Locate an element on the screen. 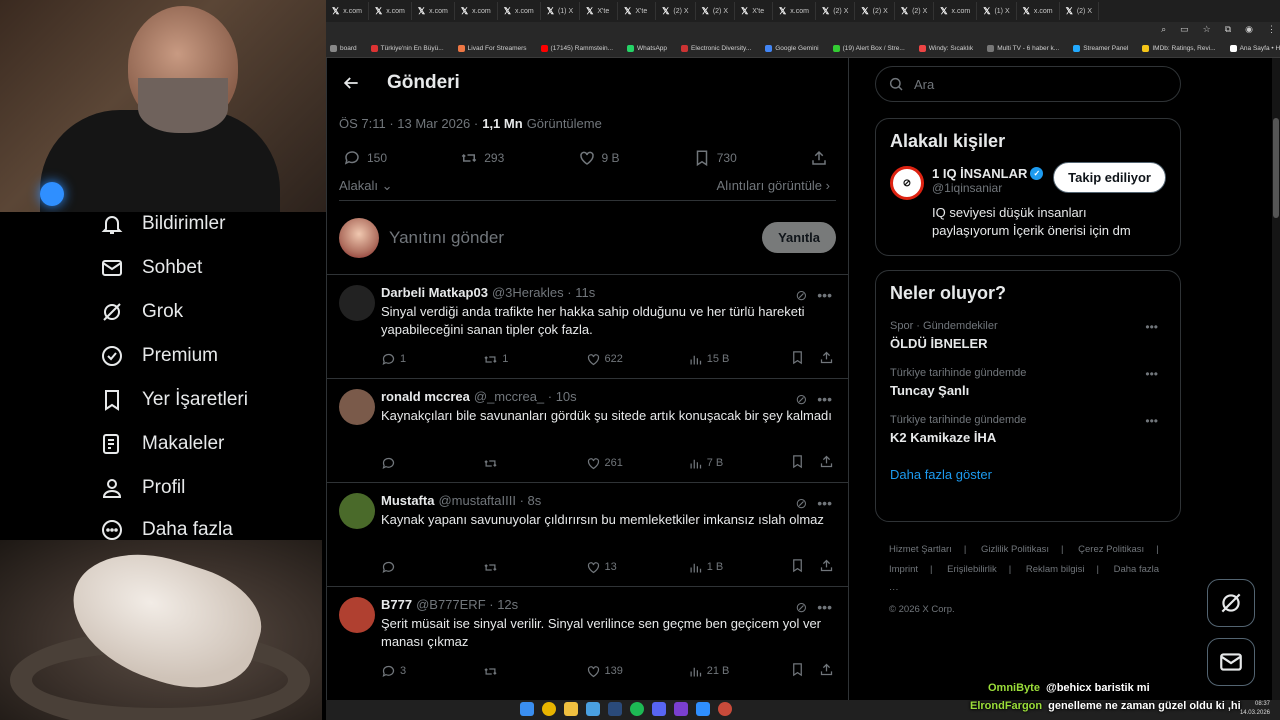 The image size is (1280, 720). nav-item-grok: Grok is located at coordinates (141, 312).